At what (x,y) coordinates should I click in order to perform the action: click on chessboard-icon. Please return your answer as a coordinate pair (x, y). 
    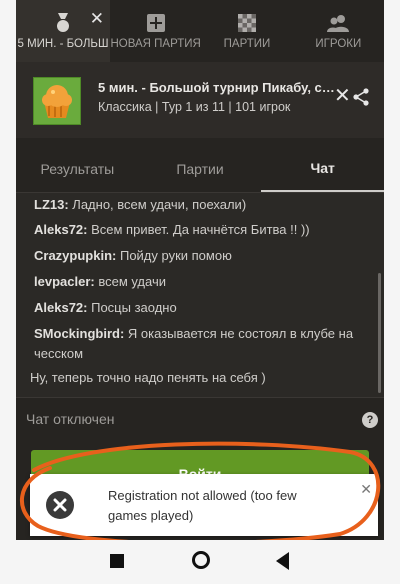
    Looking at the image, I should click on (246, 23).